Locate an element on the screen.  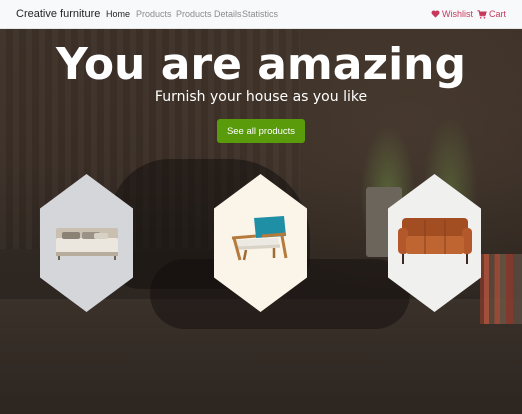
brand-link: Creative furniture is located at coordinates (58, 14).